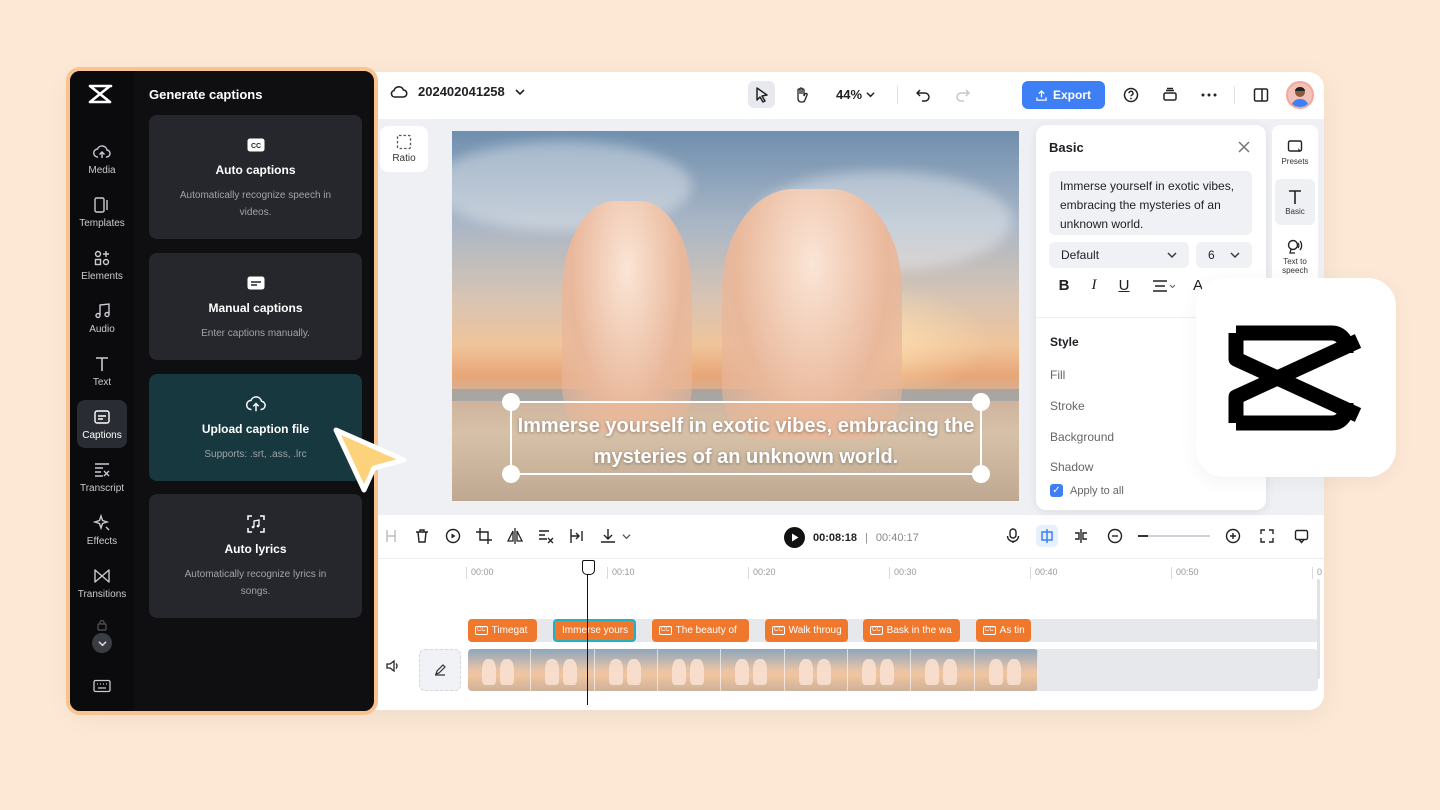 Image resolution: width=1440 pixels, height=810 pixels. What do you see at coordinates (1295, 257) in the screenshot?
I see `rail-item-text-to-speech: Text to speech` at bounding box center [1295, 257].